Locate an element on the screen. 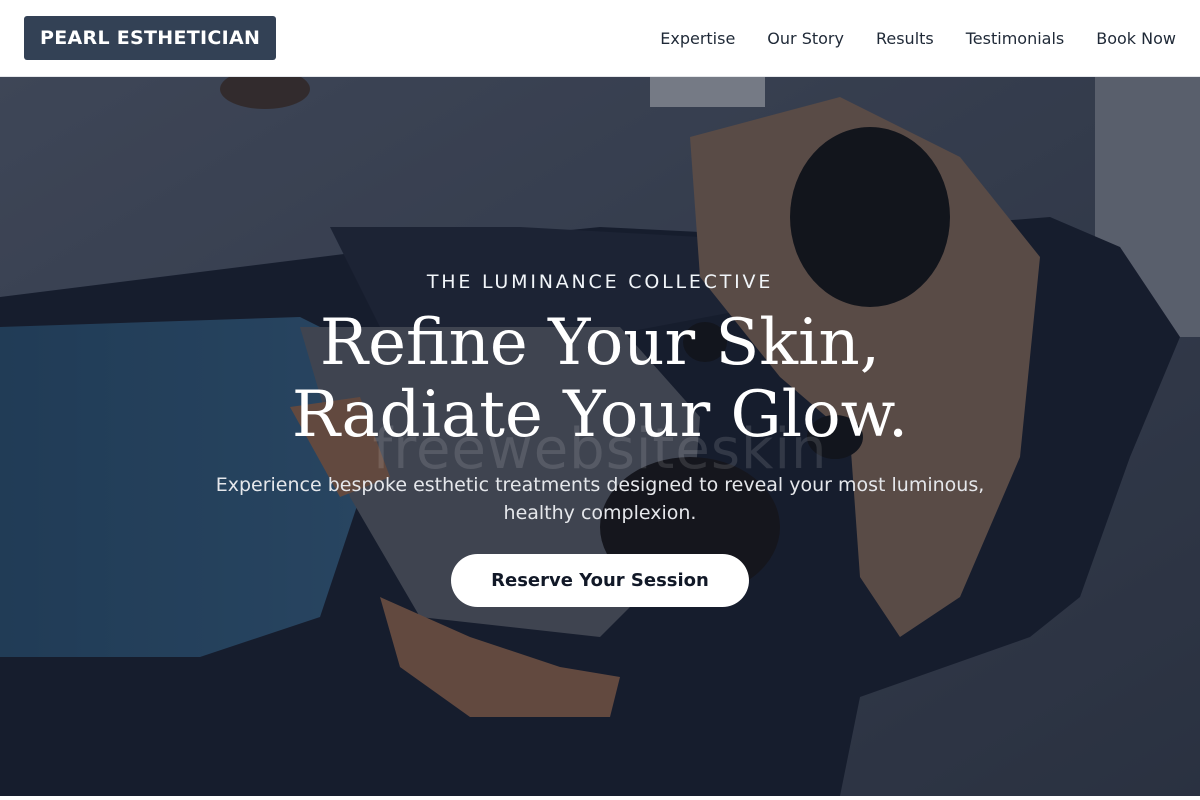  page-bottom-edge is located at coordinates (600, 798).